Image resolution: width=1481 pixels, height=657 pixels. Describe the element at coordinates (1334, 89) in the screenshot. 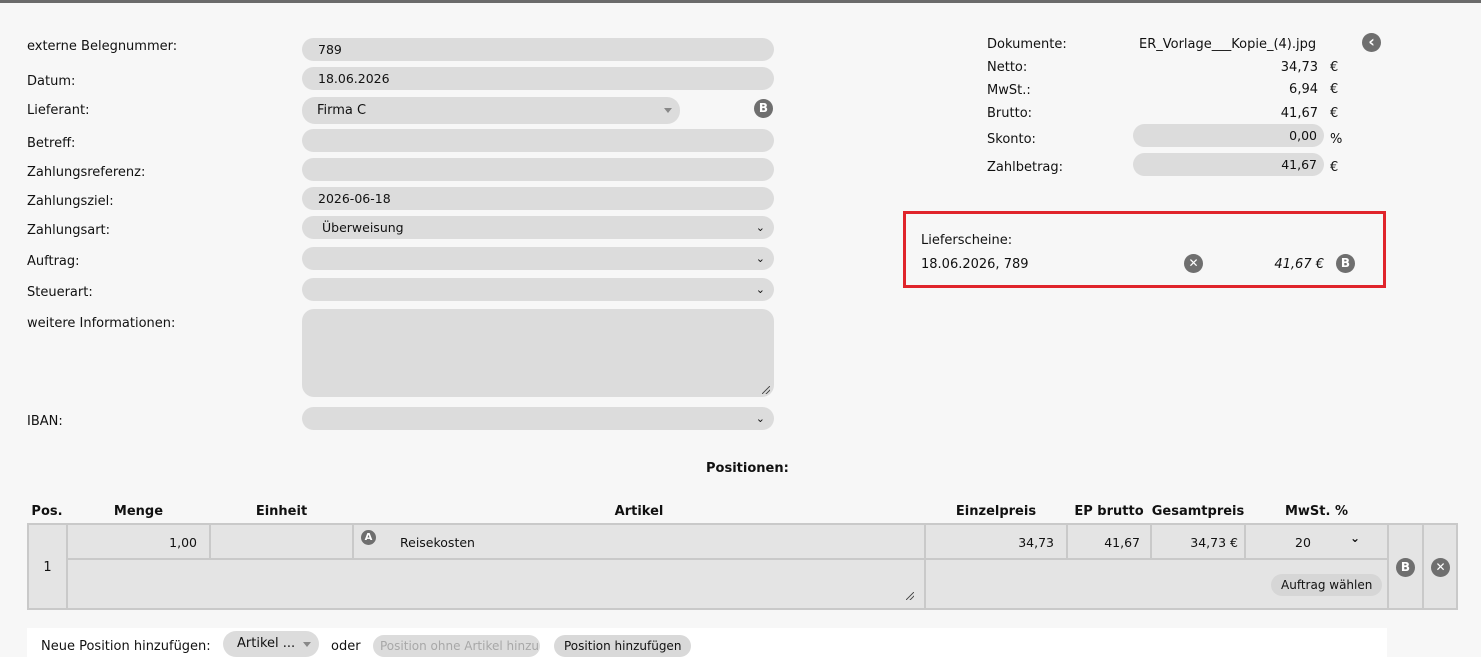

I see `mwst-currency: €` at that location.